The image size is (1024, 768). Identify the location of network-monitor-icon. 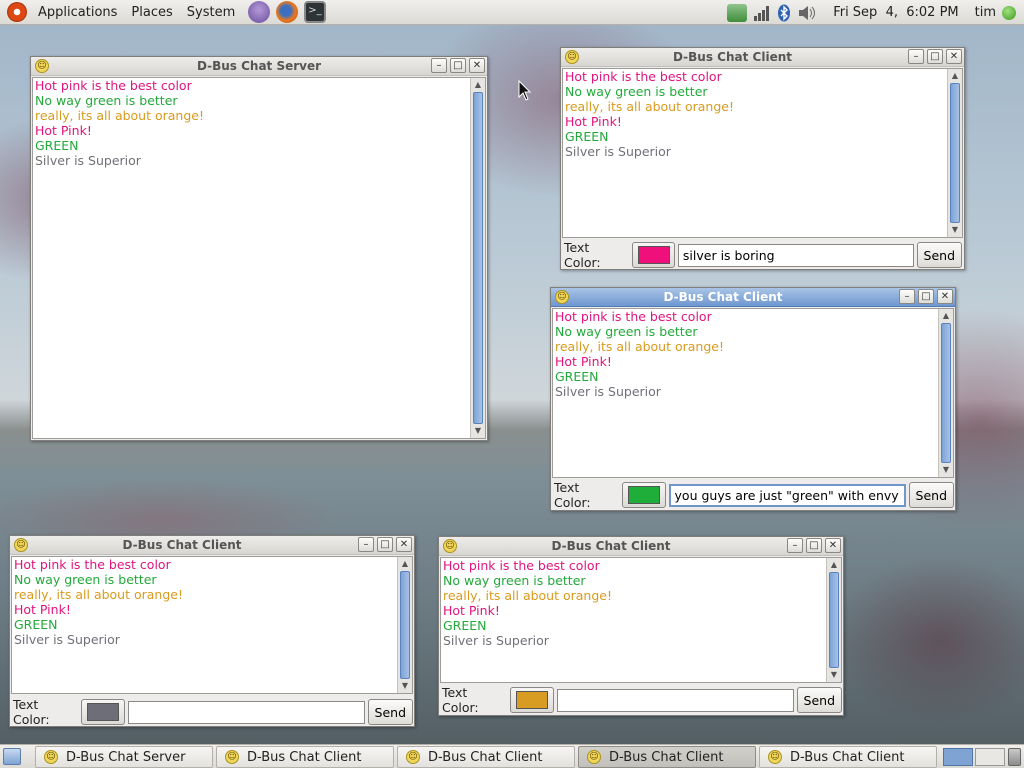
(737, 12).